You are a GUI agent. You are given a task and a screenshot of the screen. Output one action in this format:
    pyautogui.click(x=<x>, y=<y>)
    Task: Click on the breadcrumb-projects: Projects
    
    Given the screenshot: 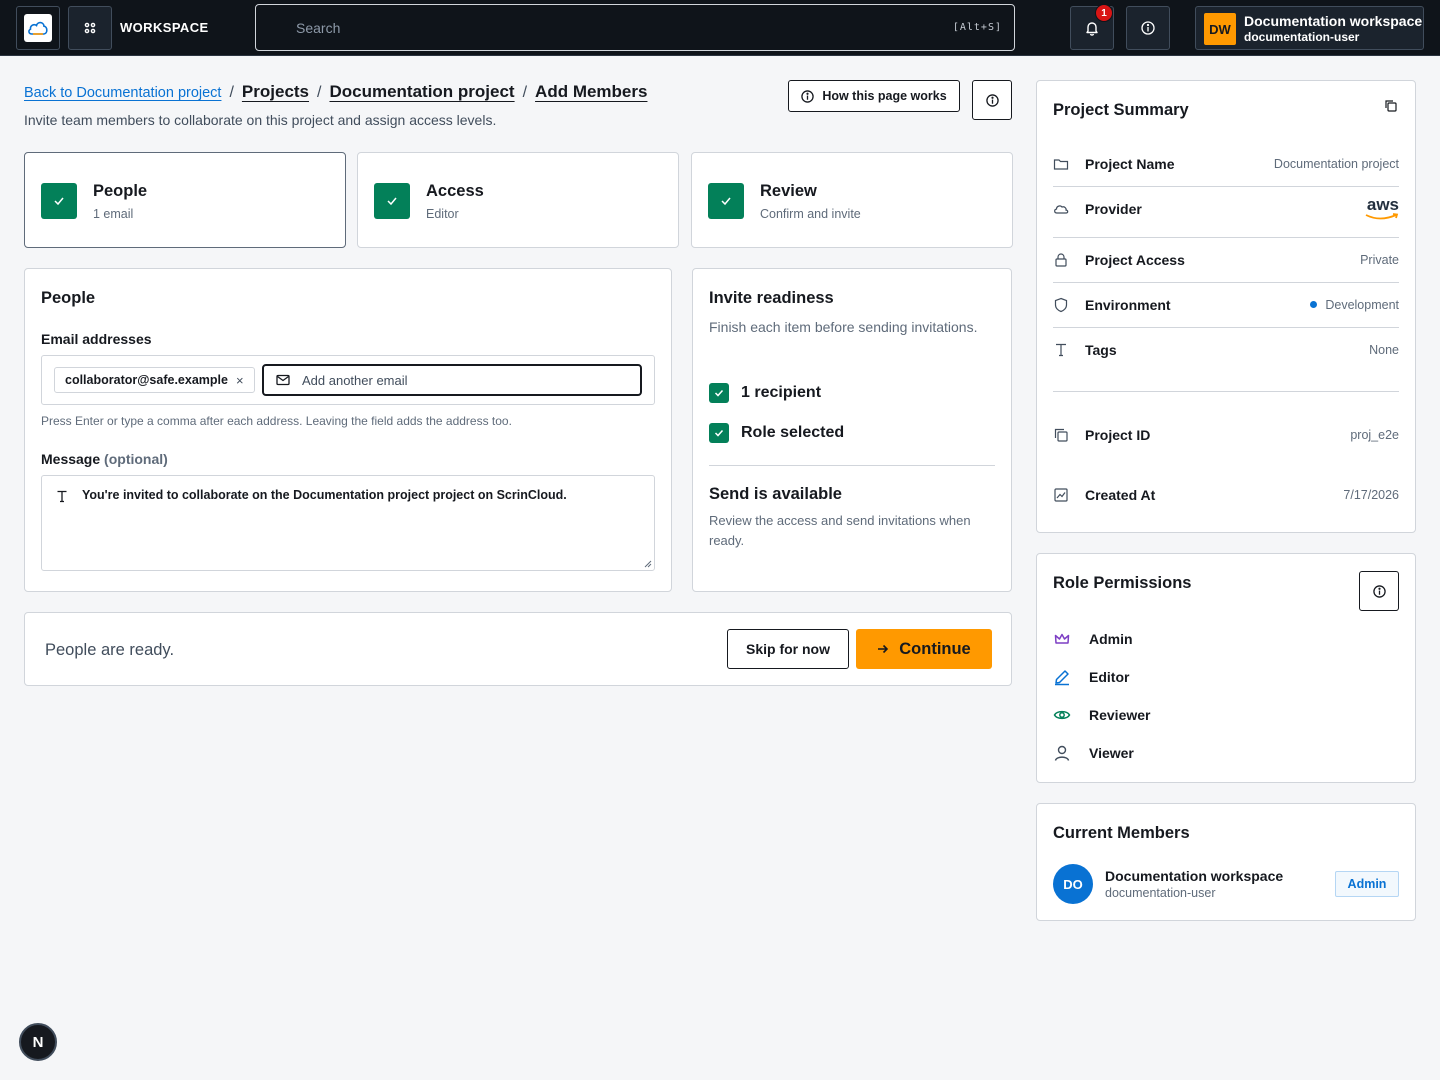 What is the action you would take?
    pyautogui.click(x=275, y=92)
    